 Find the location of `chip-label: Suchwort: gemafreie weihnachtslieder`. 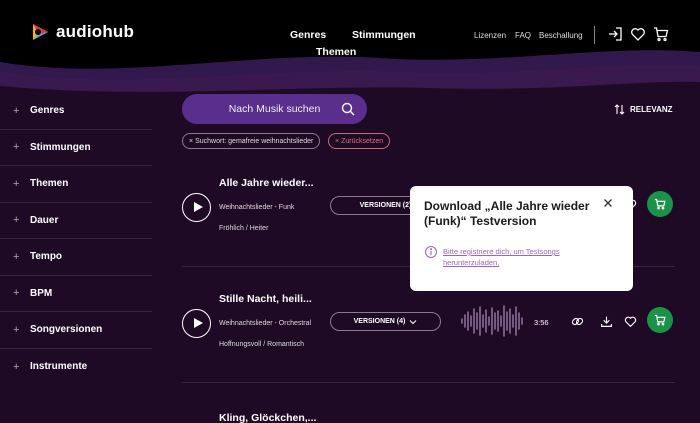

chip-label: Suchwort: gemafreie weihnachtslieder is located at coordinates (254, 141).